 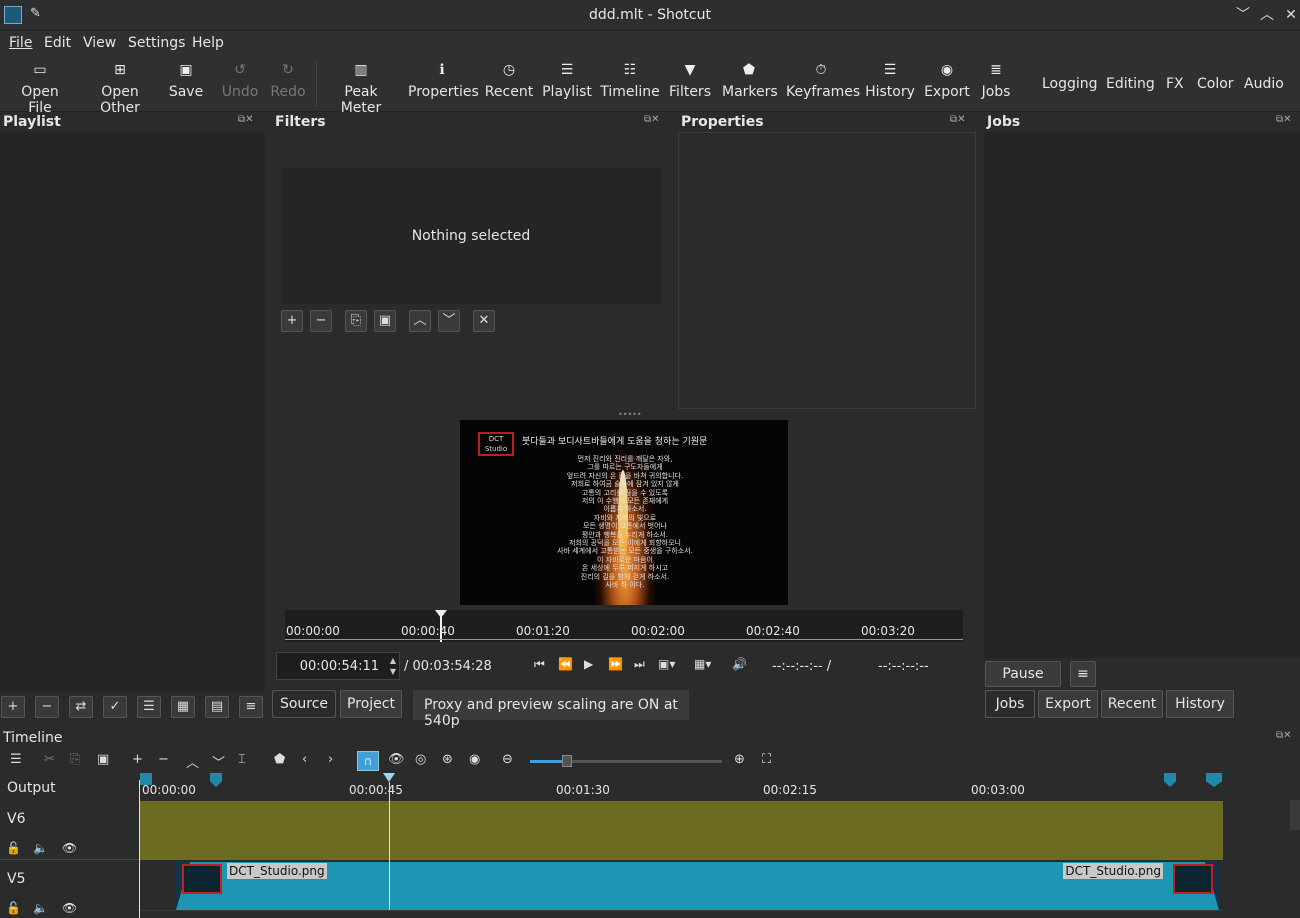 I want to click on play-icon: ▶, so click(x=588, y=664).